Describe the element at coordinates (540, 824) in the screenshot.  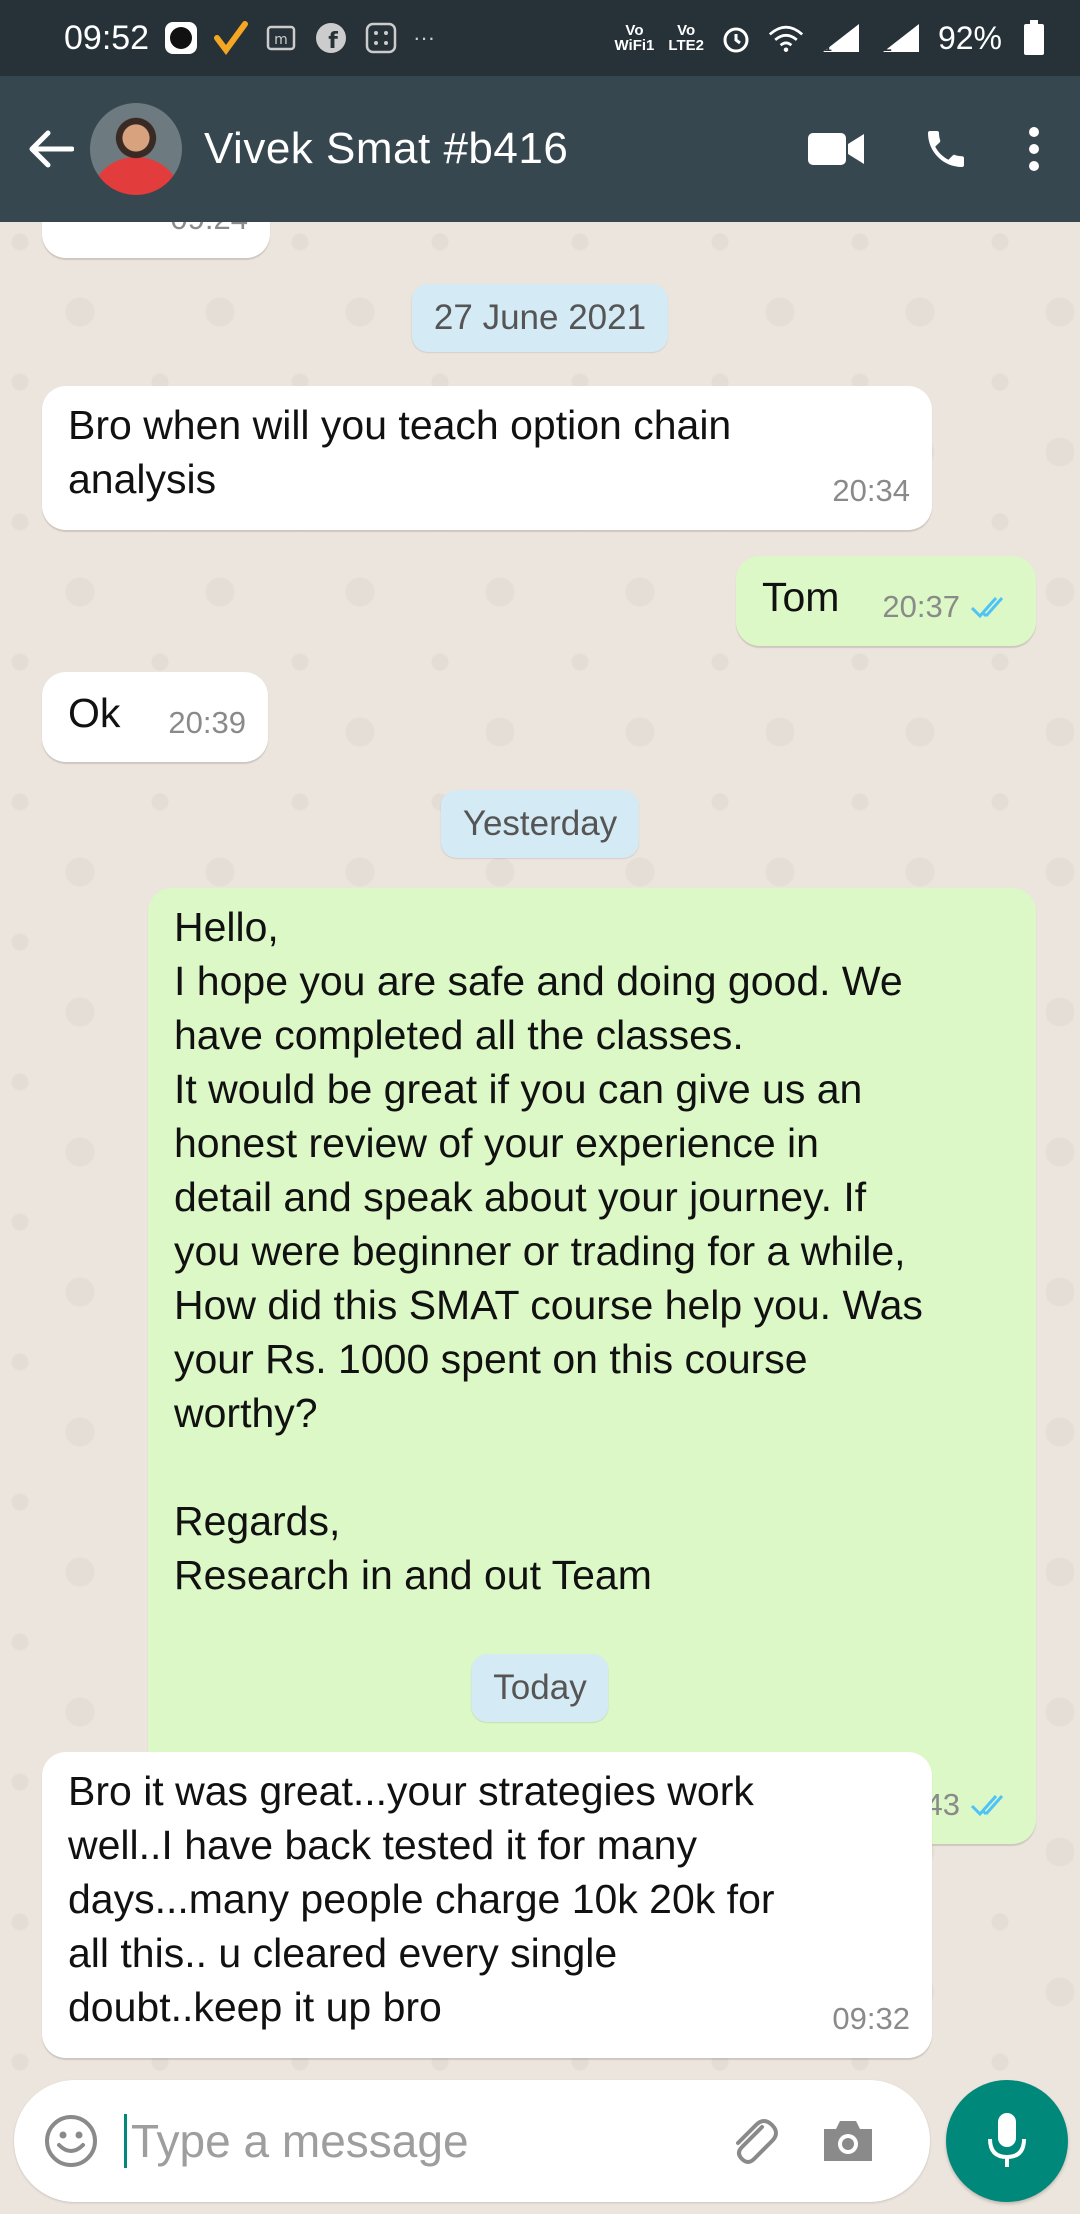
I see `date-separator: Yesterday` at that location.